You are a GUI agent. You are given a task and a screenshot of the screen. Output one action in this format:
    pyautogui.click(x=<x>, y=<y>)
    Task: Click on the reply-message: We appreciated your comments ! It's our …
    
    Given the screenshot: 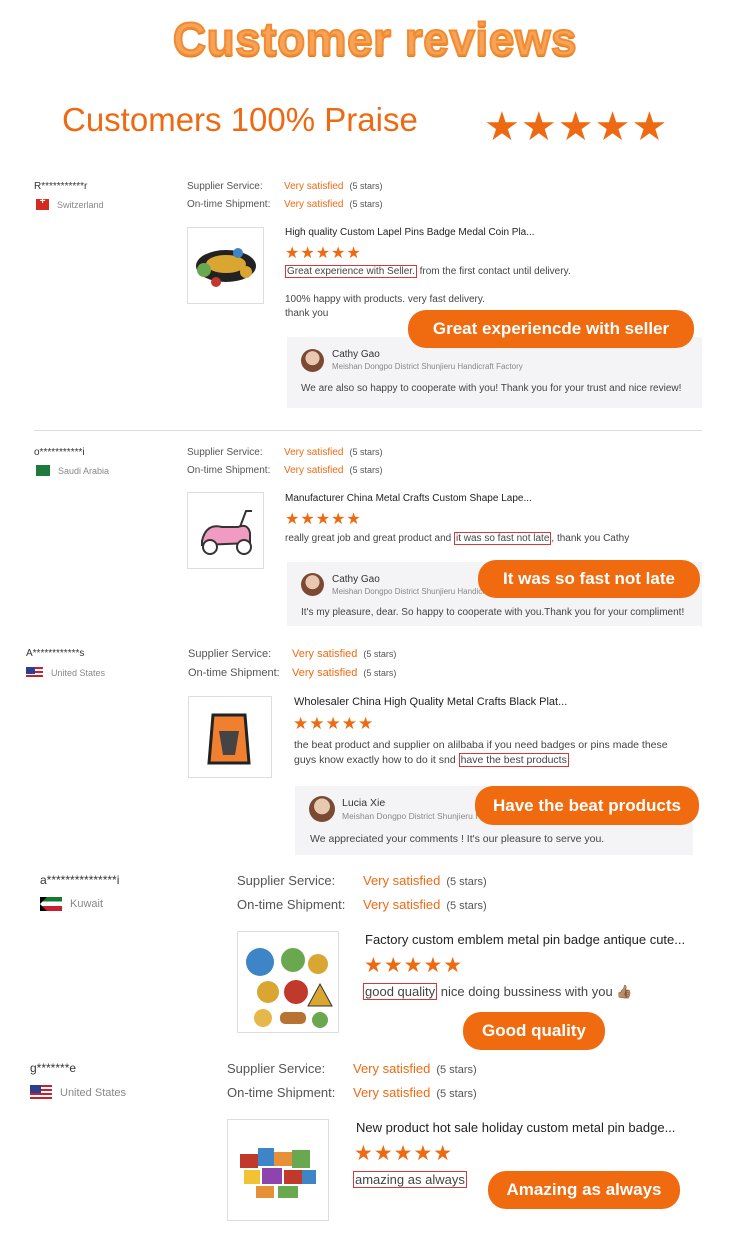 What is the action you would take?
    pyautogui.click(x=457, y=839)
    